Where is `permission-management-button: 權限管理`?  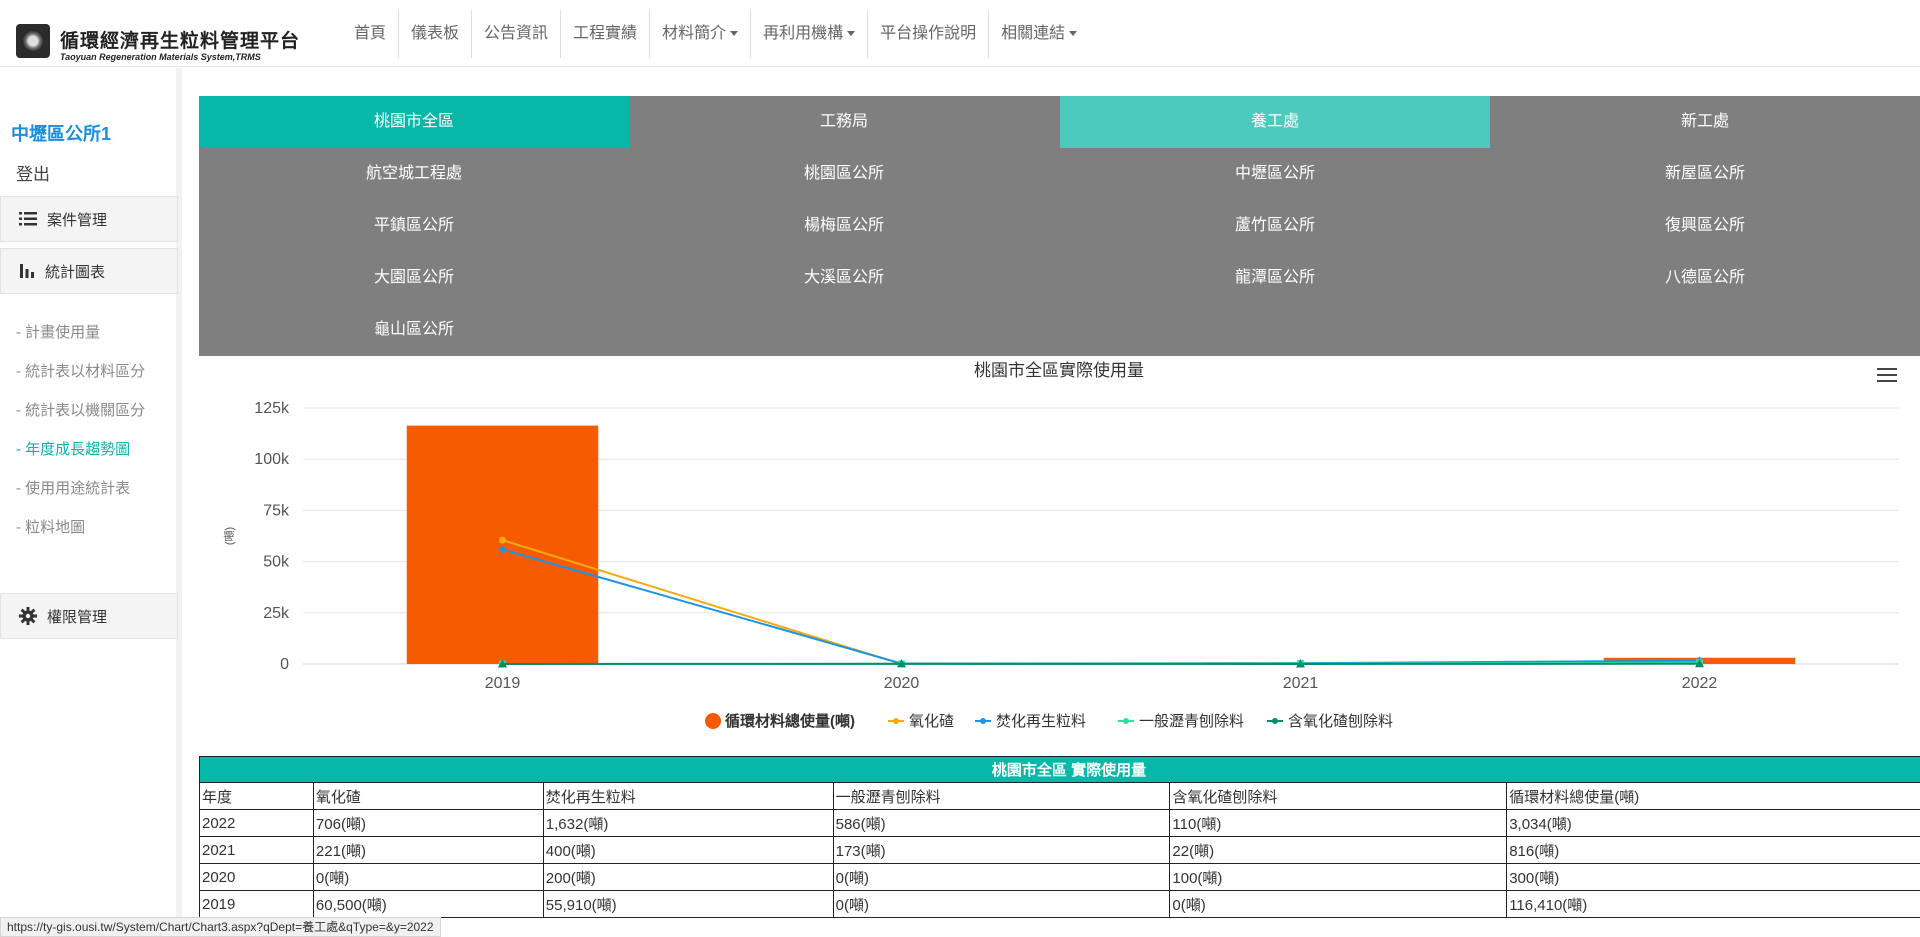 permission-management-button: 權限管理 is located at coordinates (89, 616).